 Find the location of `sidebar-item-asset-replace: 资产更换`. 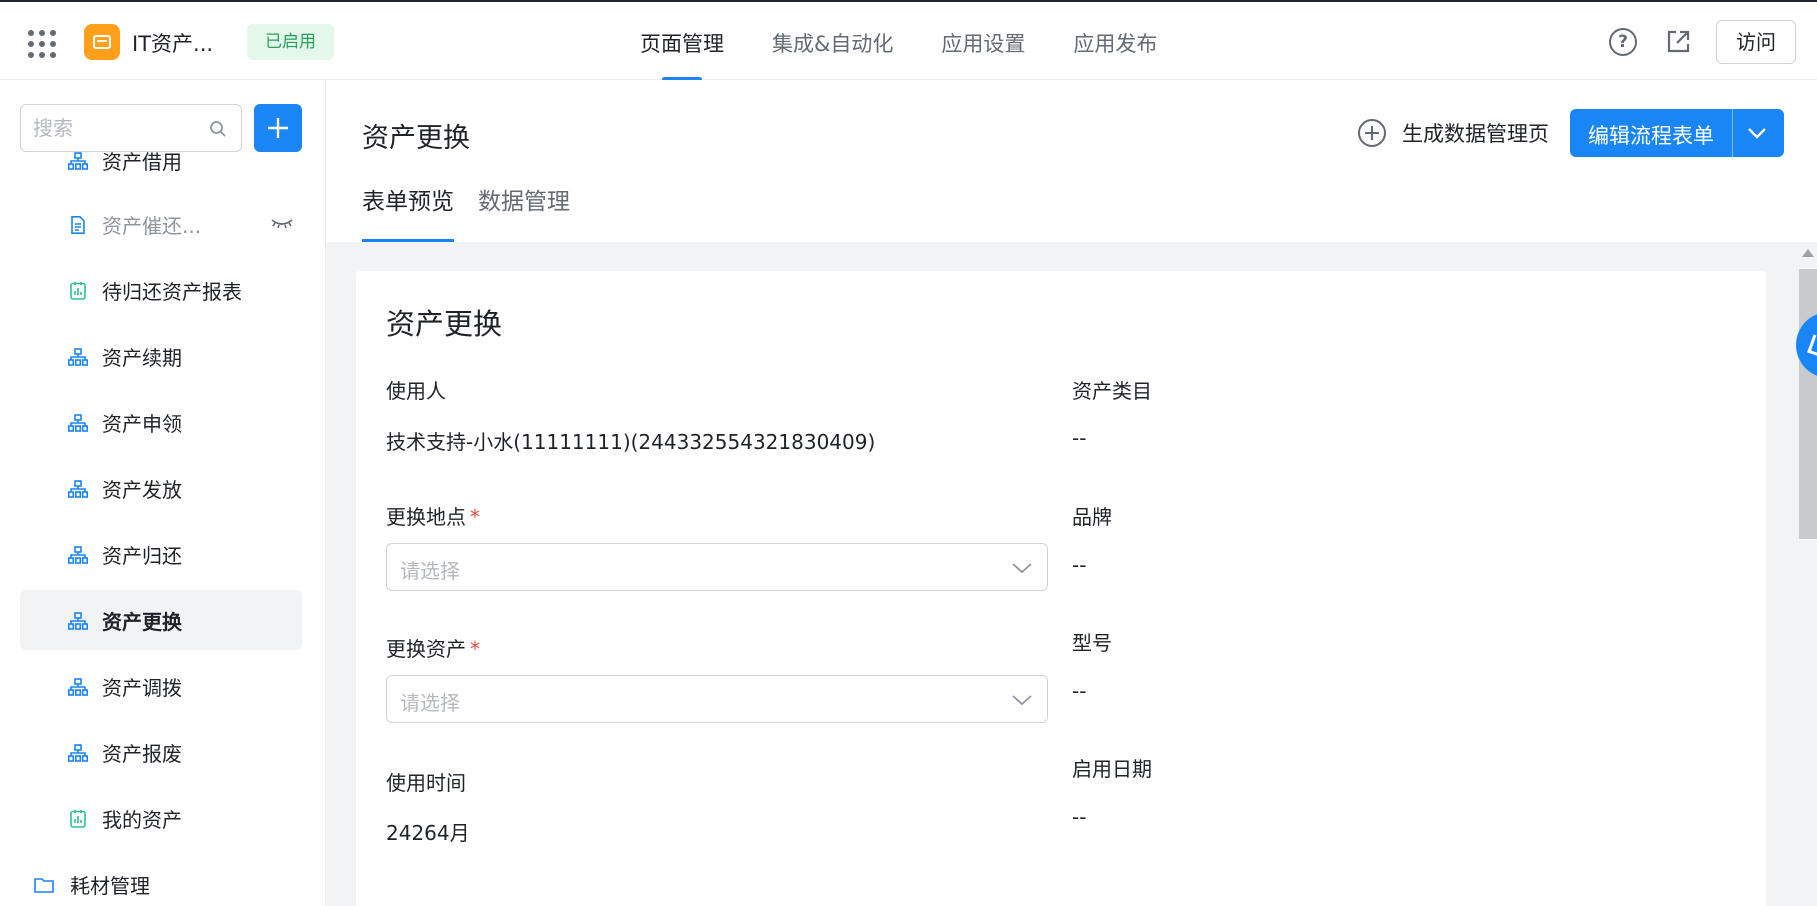

sidebar-item-asset-replace: 资产更换 is located at coordinates (161, 620).